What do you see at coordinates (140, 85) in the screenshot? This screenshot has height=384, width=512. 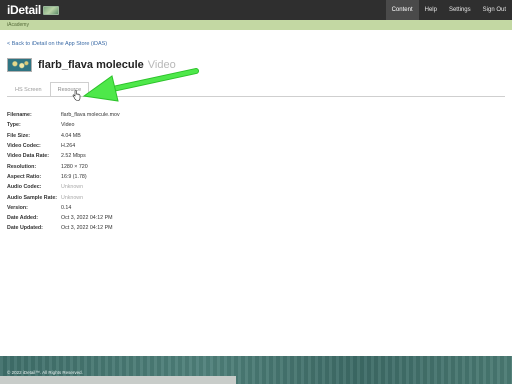 I see `annotation-arrow-icon` at bounding box center [140, 85].